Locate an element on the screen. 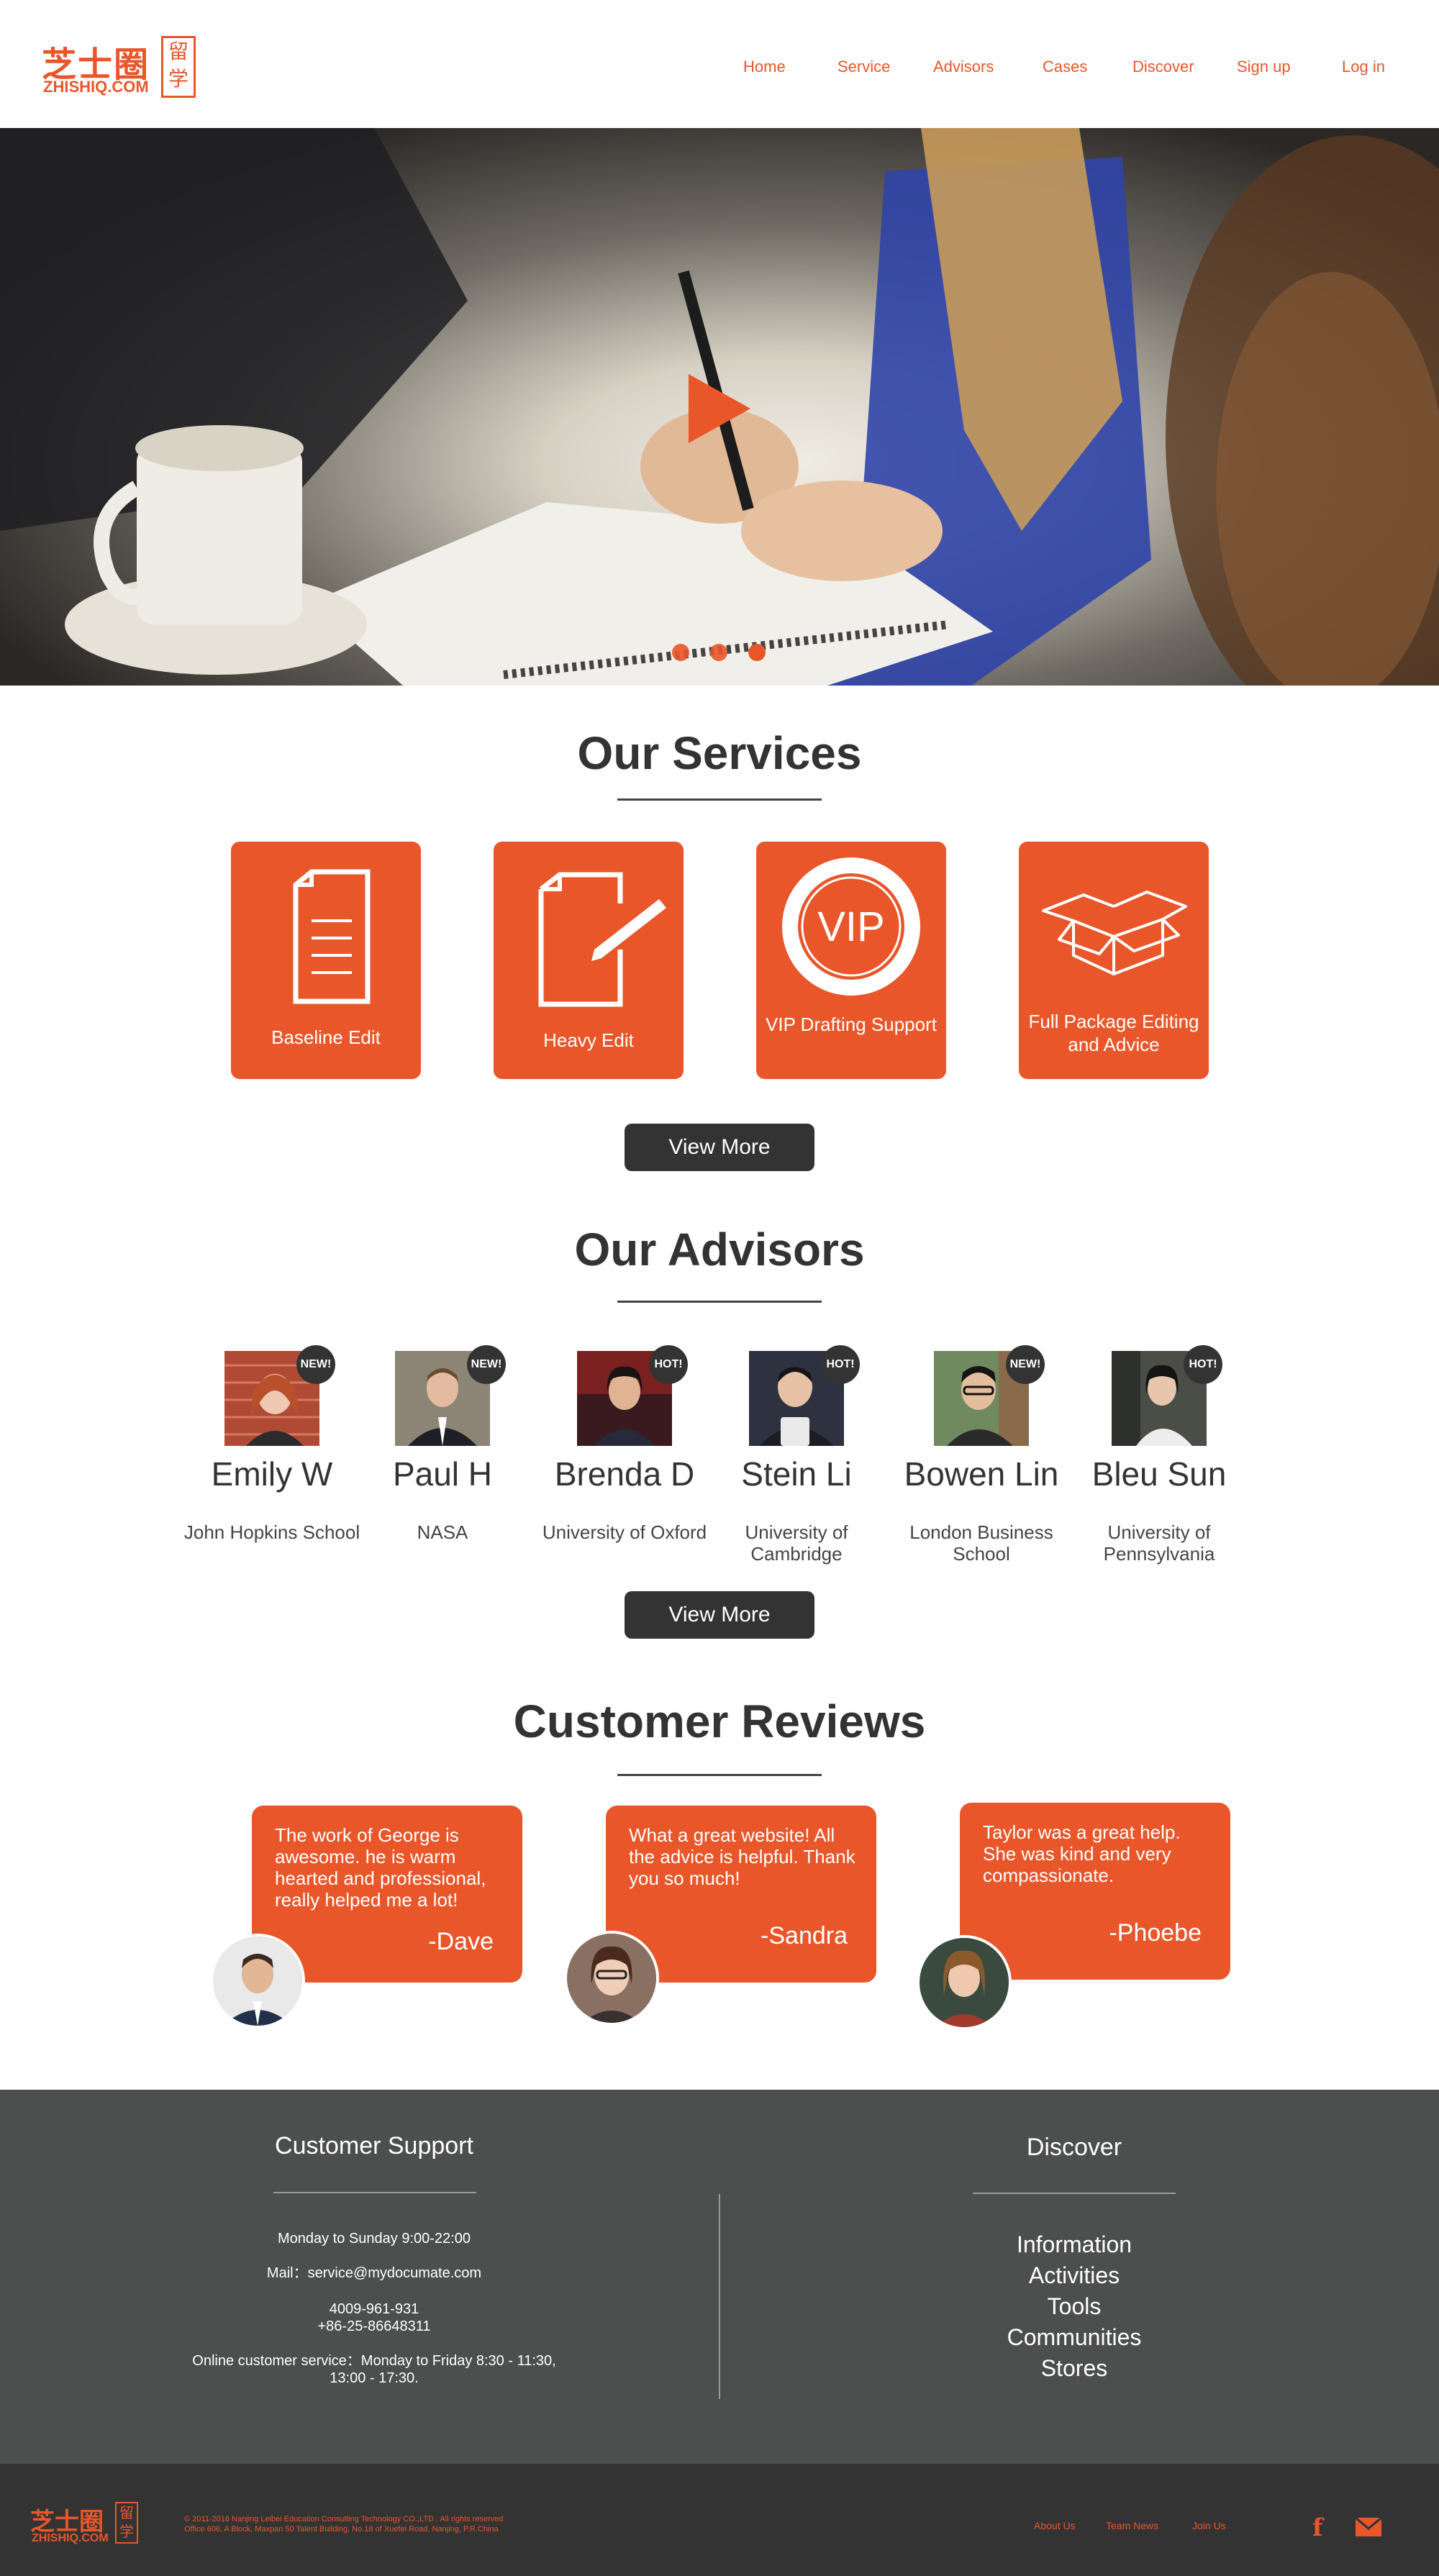  discover-title: Discover is located at coordinates (1074, 2147).